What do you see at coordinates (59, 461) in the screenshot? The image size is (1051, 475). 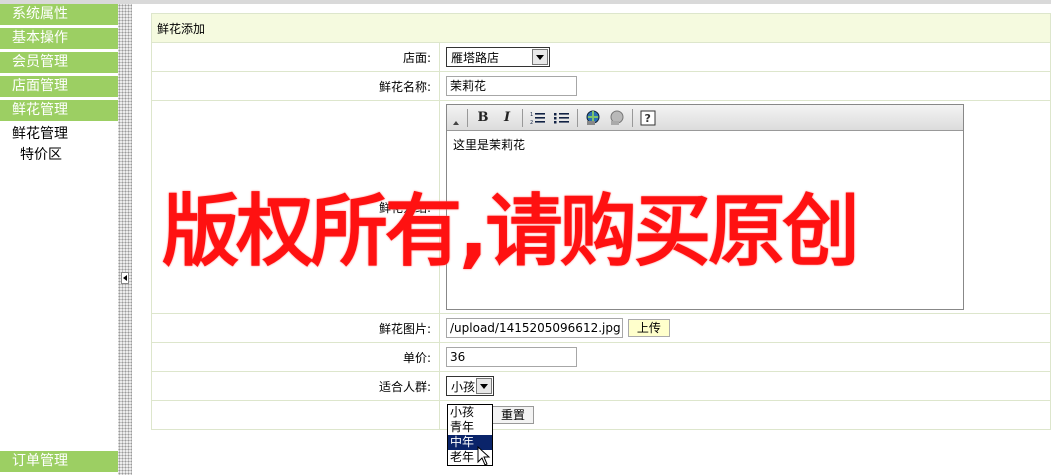 I see `menu-order-management: 订单管理` at bounding box center [59, 461].